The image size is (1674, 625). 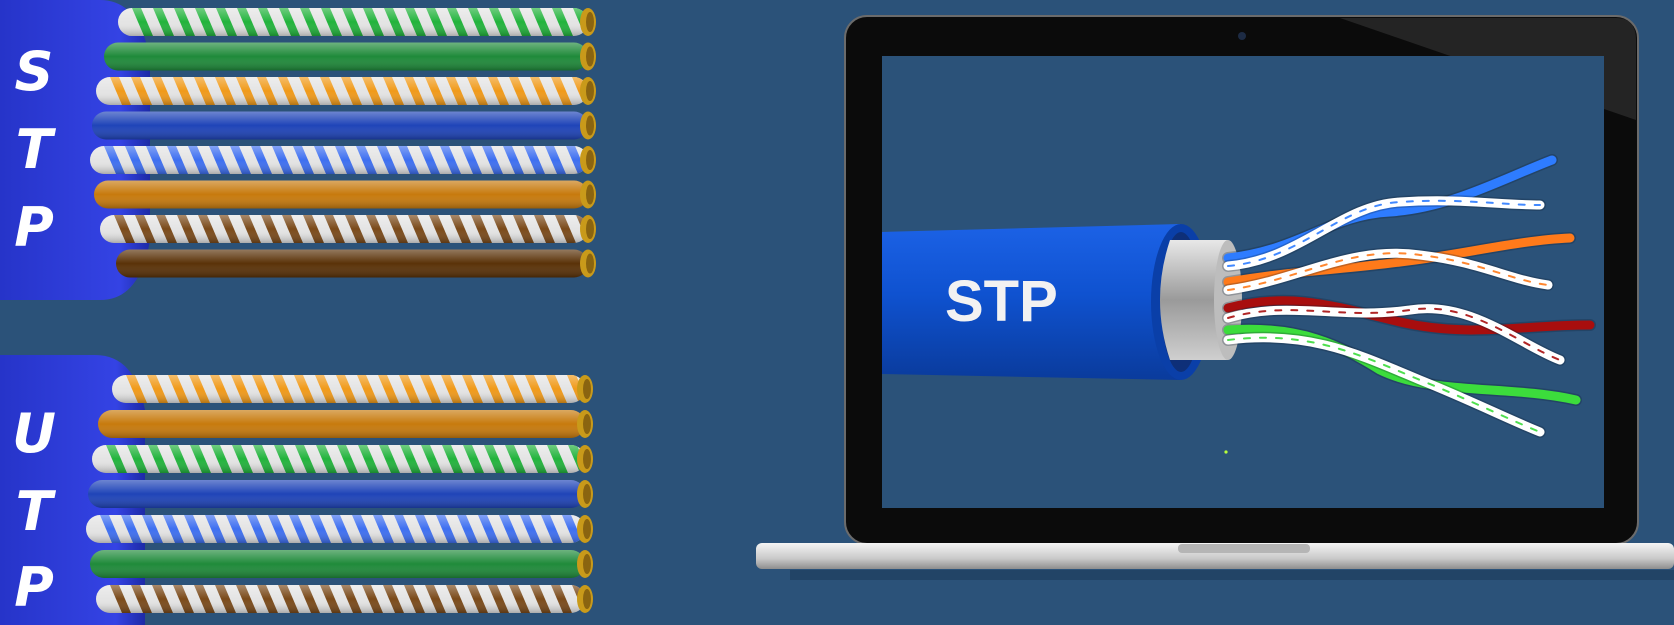 I want to click on webcam, so click(x=1242, y=36).